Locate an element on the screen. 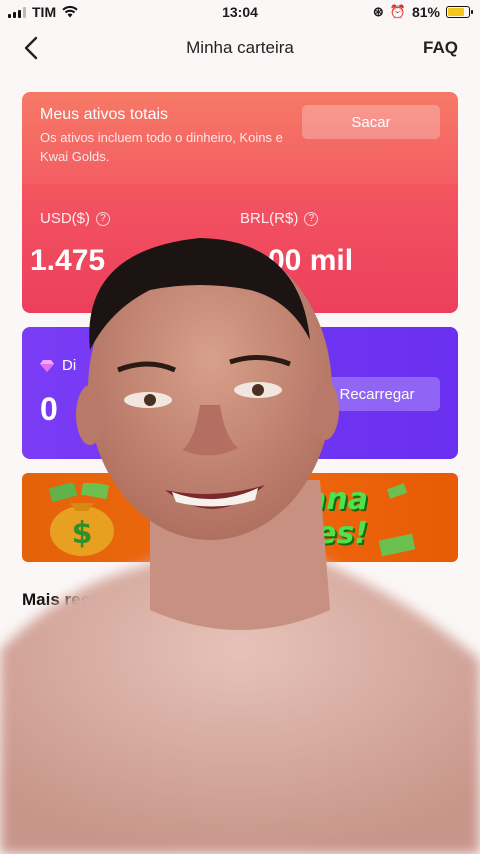 The width and height of the screenshot is (480, 854). clock: 13:04 is located at coordinates (240, 12).